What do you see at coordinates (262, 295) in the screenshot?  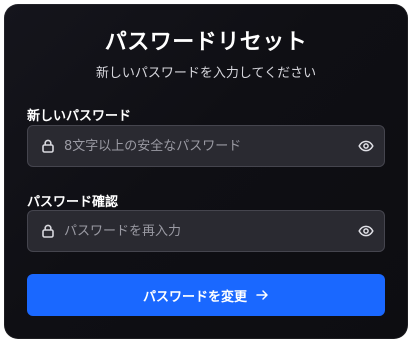 I see `arrow-right-icon` at bounding box center [262, 295].